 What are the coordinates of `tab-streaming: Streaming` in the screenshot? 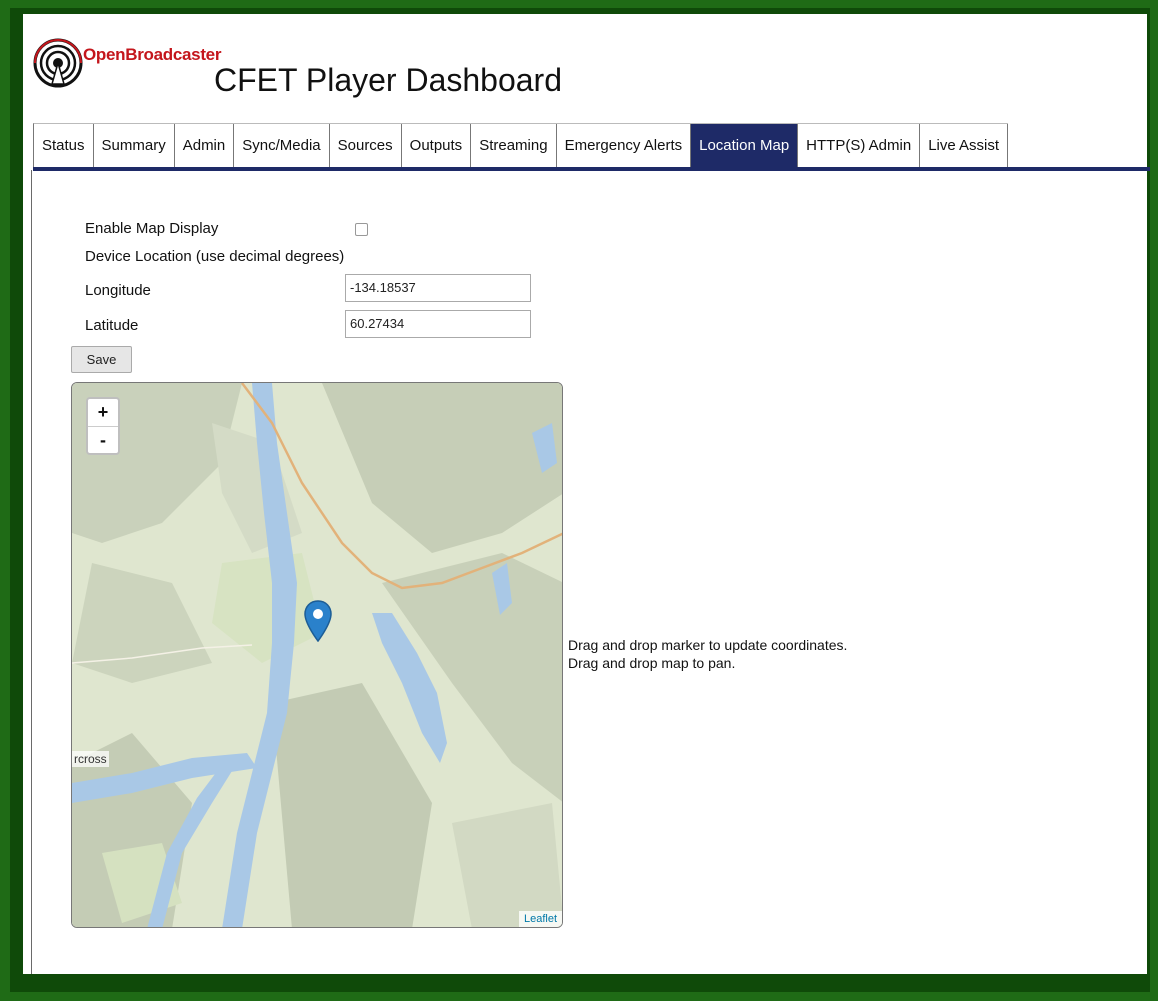 It's located at (514, 146).